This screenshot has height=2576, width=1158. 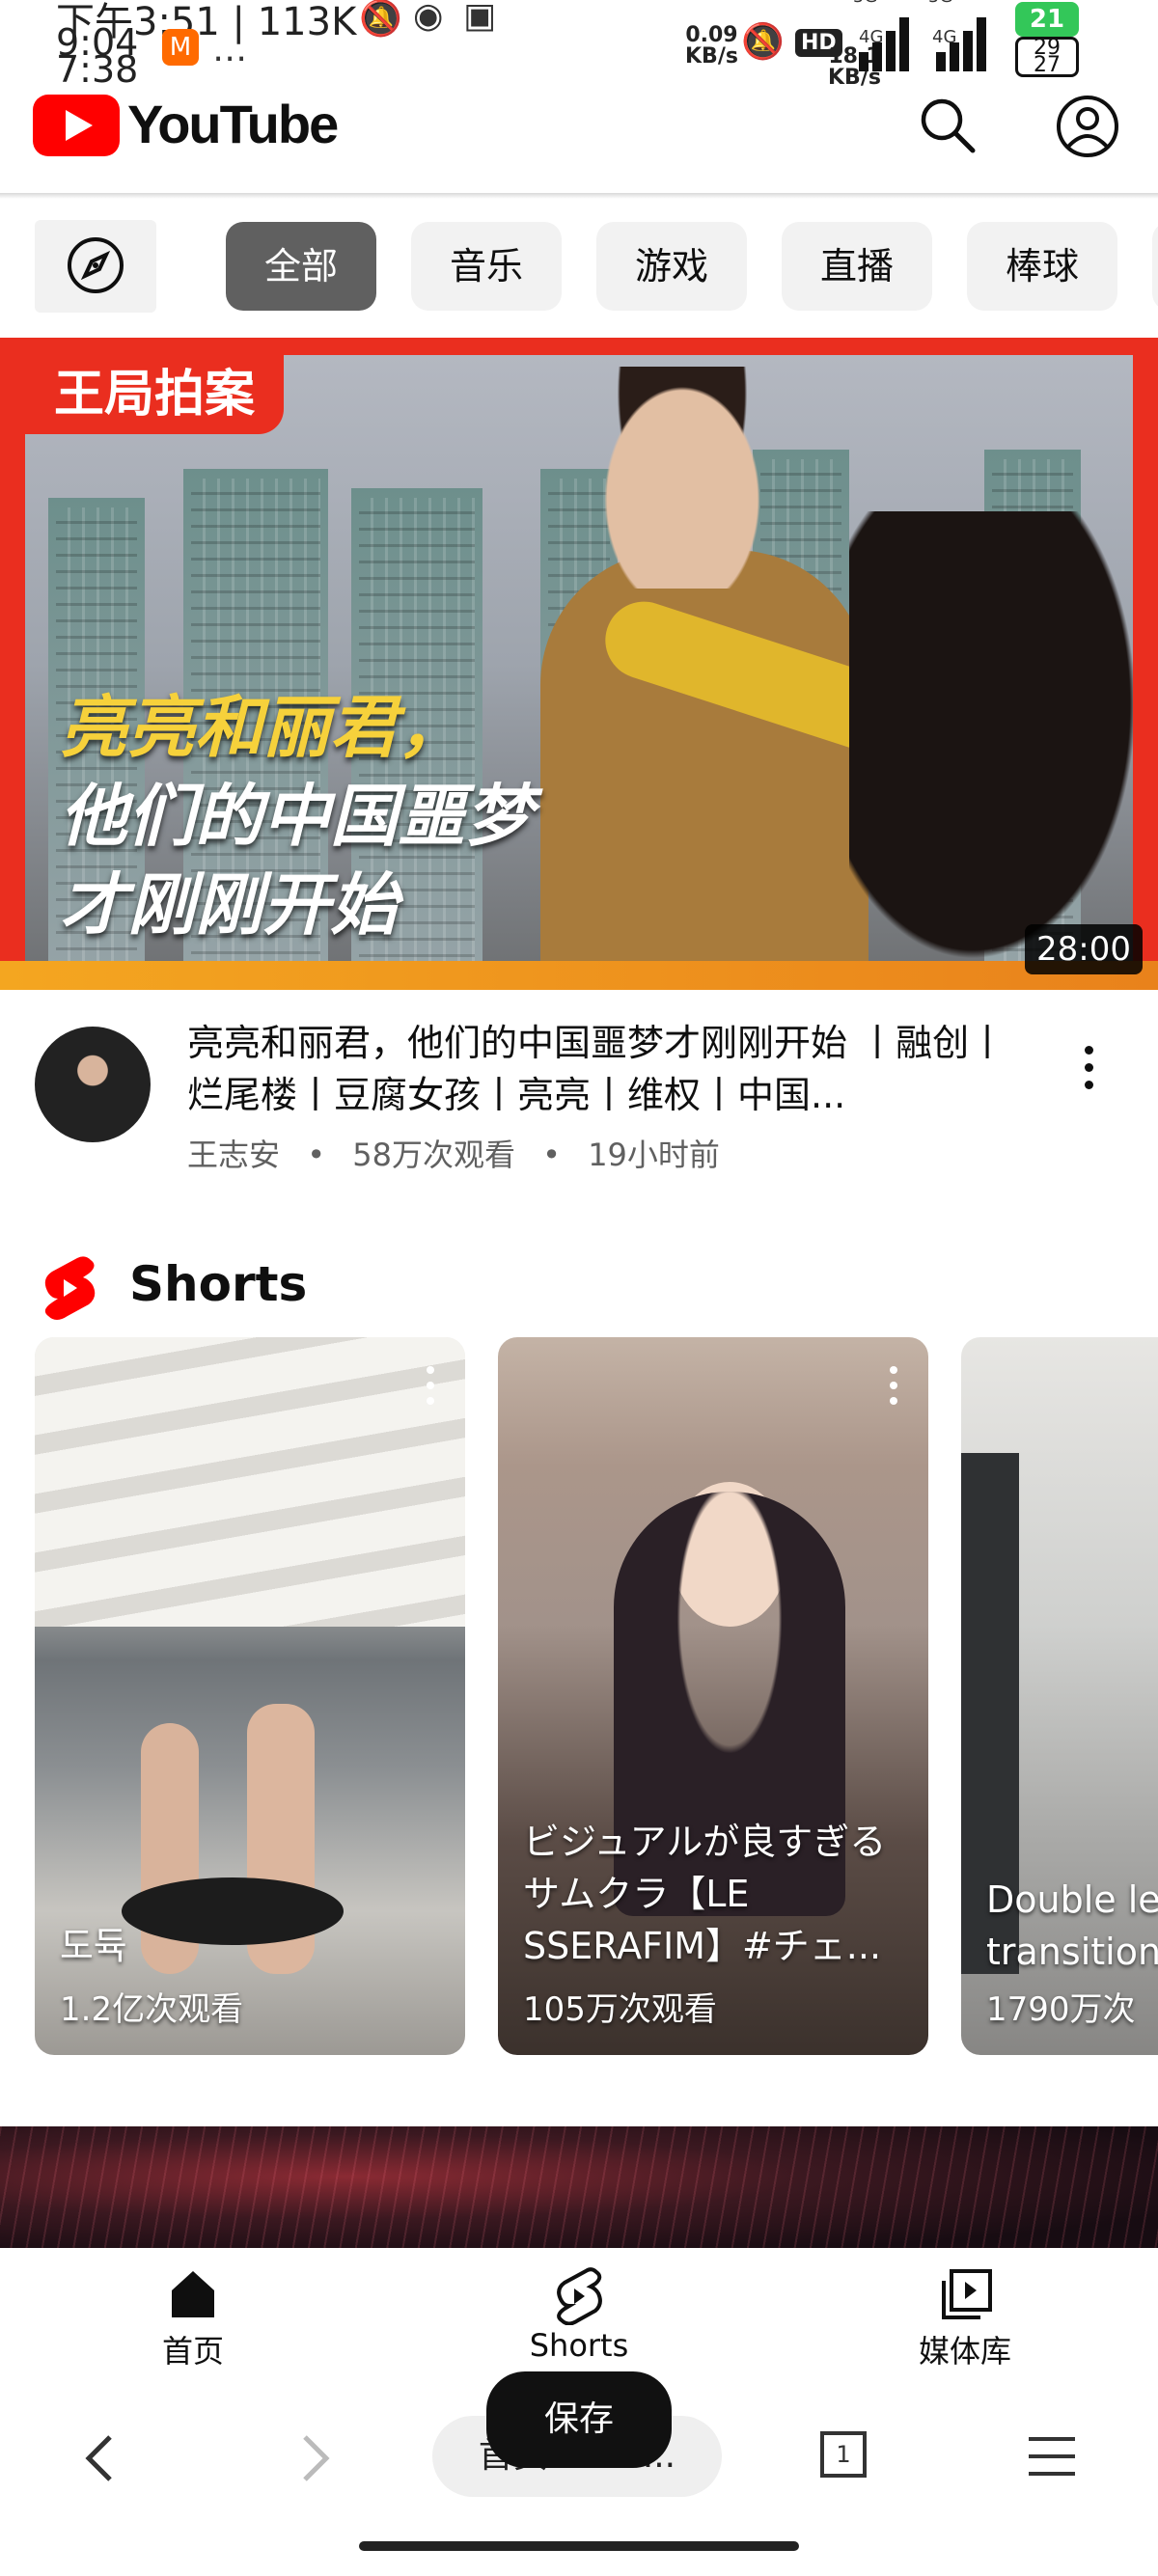 I want to click on save-toast: 保存, so click(x=579, y=2419).